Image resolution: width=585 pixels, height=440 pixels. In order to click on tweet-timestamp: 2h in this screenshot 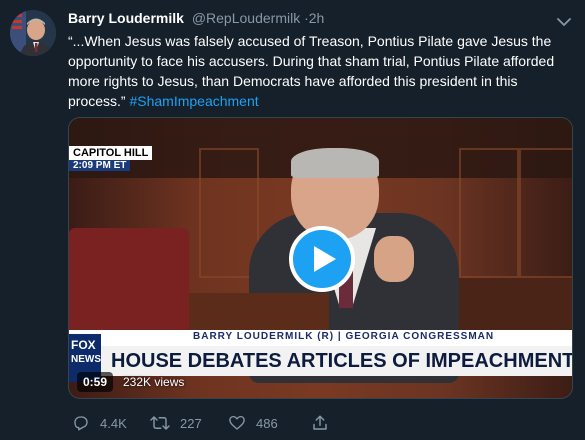, I will do `click(317, 18)`.